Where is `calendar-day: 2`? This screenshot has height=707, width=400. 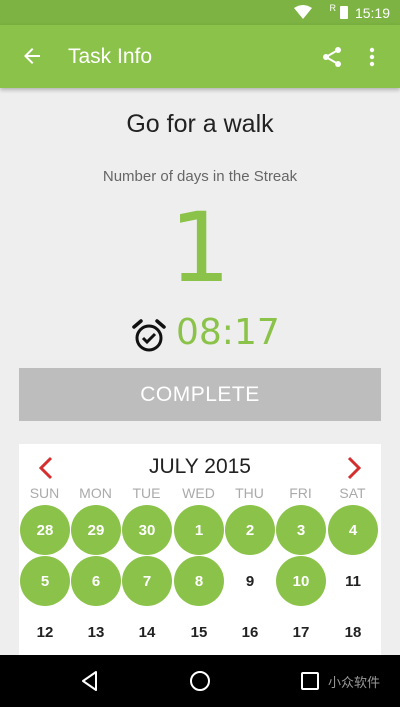
calendar-day: 2 is located at coordinates (250, 530).